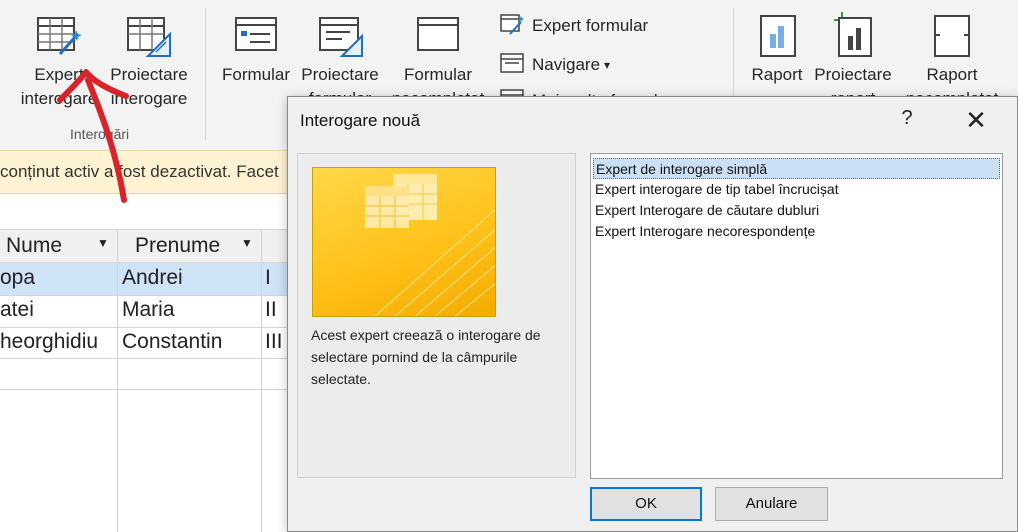  Describe the element at coordinates (646, 504) in the screenshot. I see `ok-button: OK` at that location.